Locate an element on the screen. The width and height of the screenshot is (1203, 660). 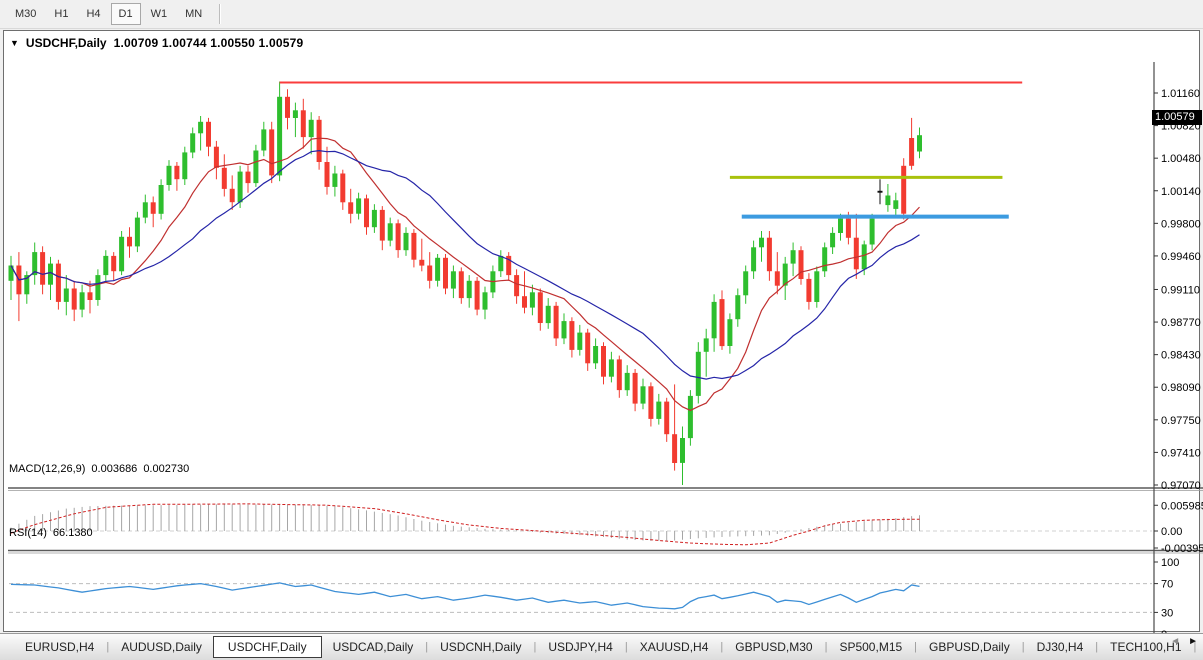
timeframe-button-D1: D1 is located at coordinates (125, 14).